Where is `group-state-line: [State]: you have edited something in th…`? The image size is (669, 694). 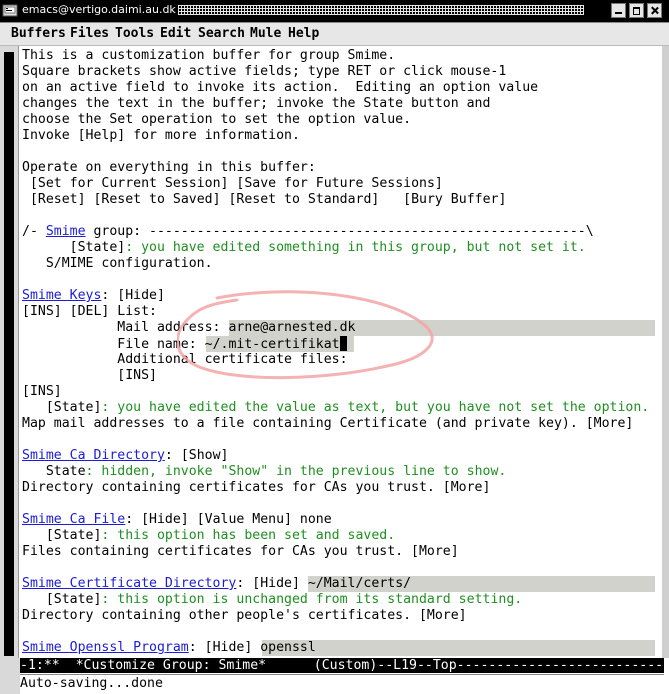
group-state-line: [State]: you have edited something in th… is located at coordinates (304, 248).